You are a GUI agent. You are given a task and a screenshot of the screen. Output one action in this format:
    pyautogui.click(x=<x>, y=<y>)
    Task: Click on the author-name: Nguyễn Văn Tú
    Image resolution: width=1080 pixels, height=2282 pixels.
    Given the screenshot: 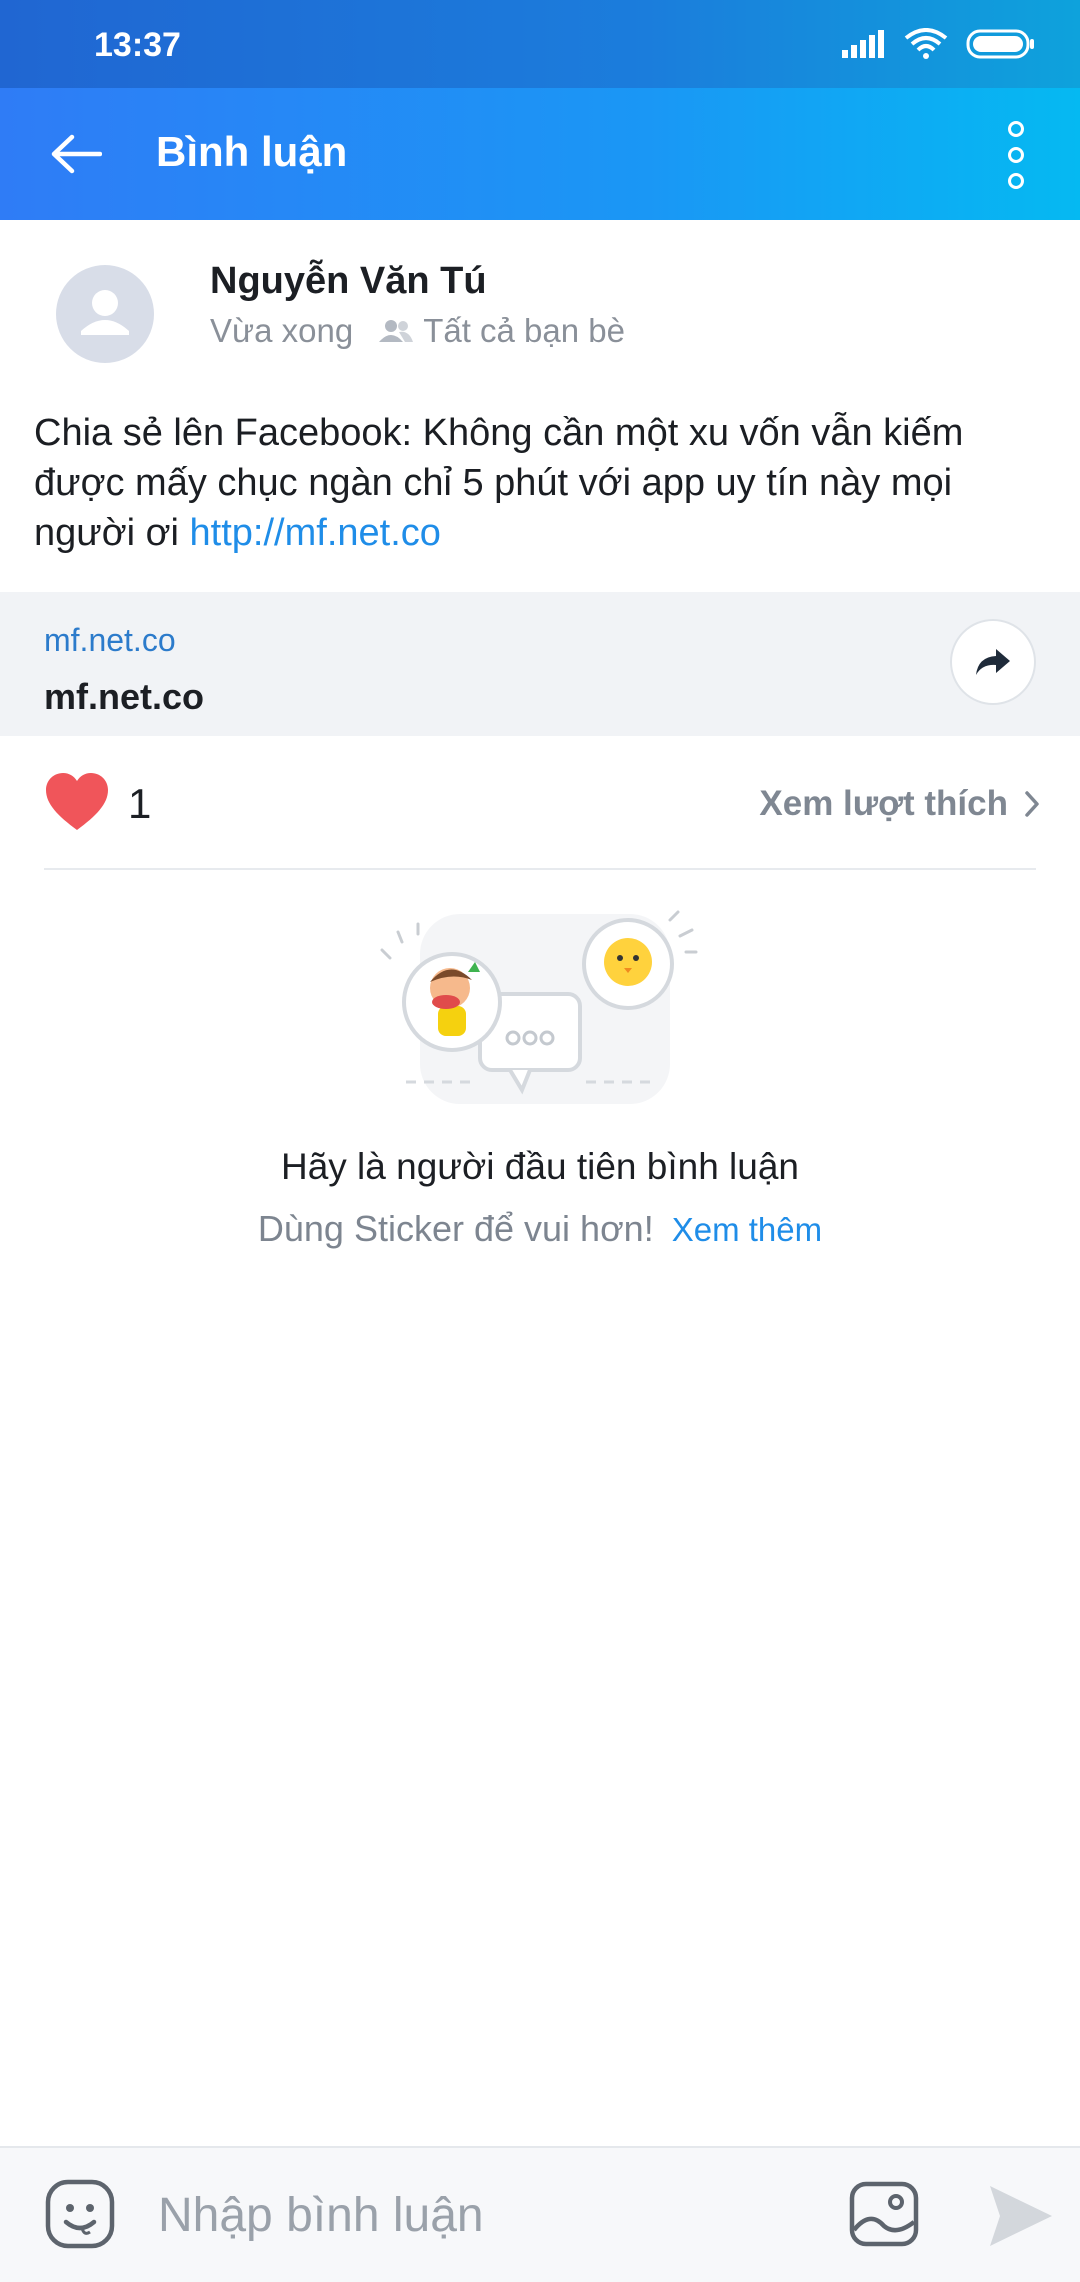 What is the action you would take?
    pyautogui.click(x=348, y=281)
    